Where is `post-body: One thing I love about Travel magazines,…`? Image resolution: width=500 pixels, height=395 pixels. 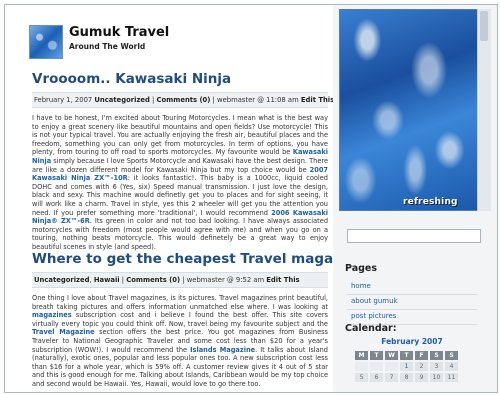 post-body: One thing I love about Travel magazines,… is located at coordinates (180, 341).